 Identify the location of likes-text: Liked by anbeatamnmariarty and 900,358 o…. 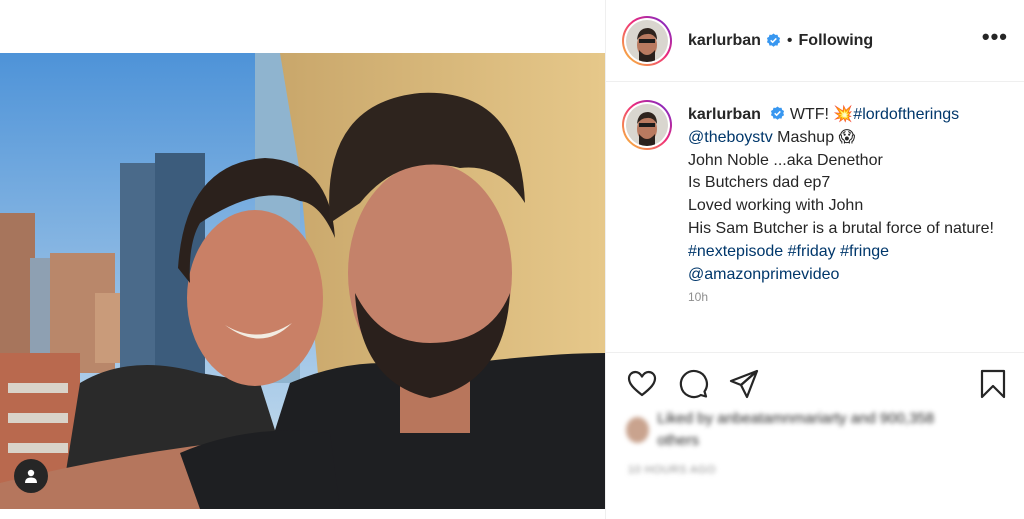
(801, 430).